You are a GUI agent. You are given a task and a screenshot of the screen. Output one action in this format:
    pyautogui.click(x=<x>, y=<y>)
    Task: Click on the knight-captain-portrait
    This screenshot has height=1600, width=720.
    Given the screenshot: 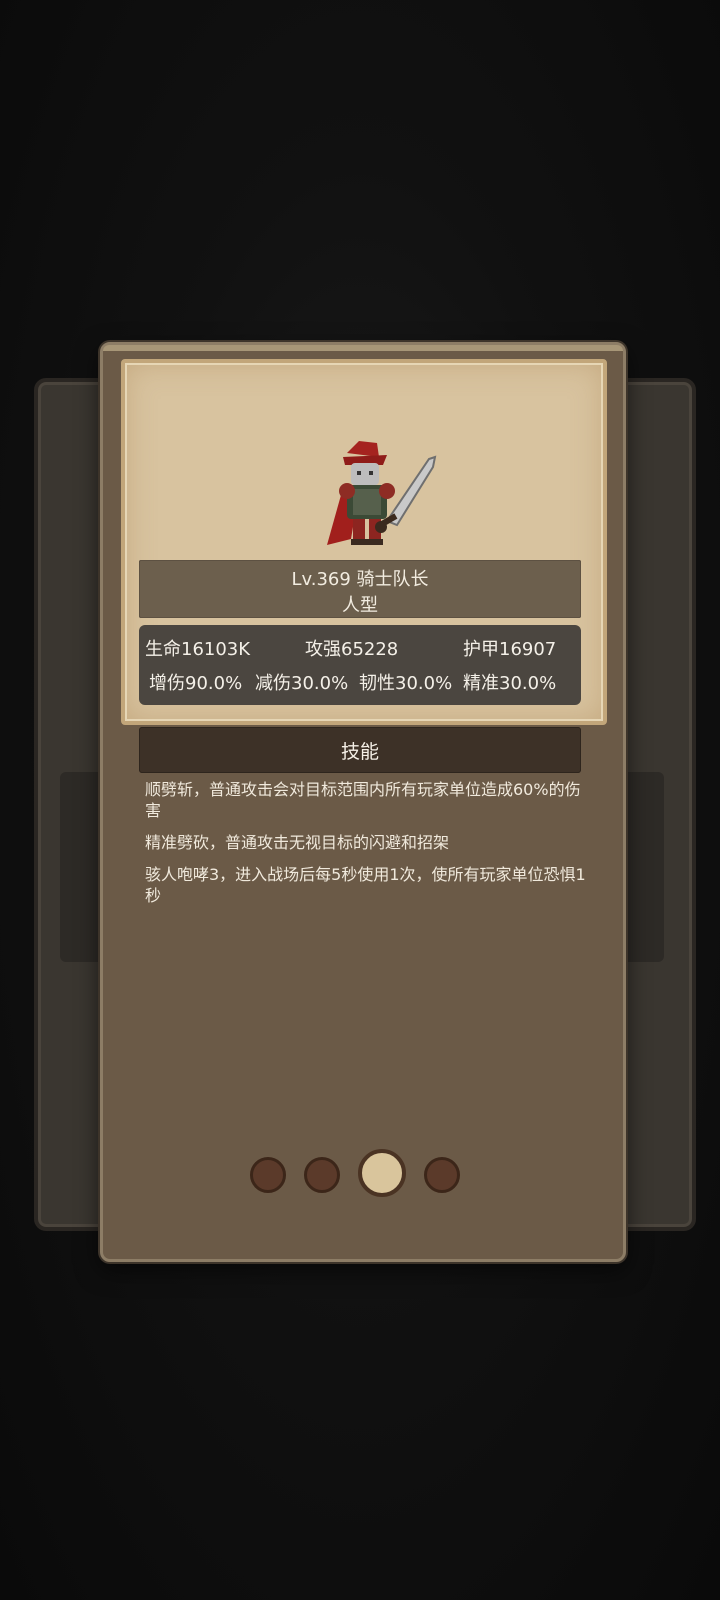 What is the action you would take?
    pyautogui.click(x=382, y=493)
    